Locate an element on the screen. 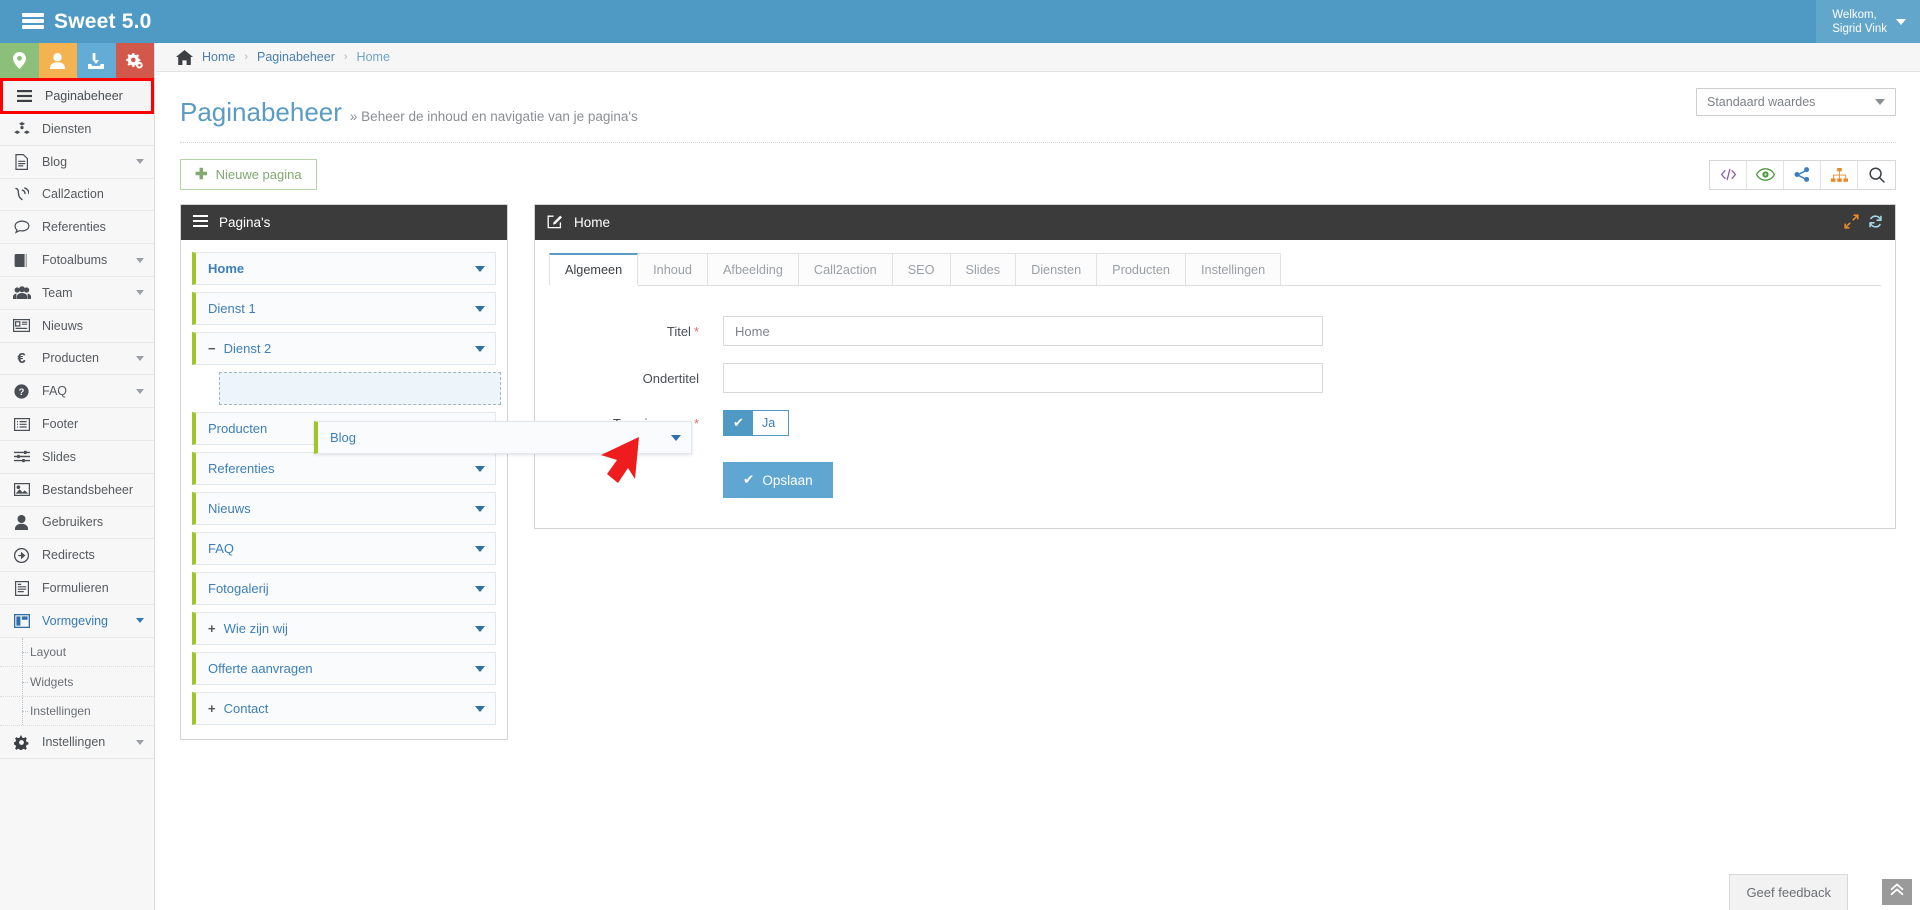 Image resolution: width=1920 pixels, height=910 pixels. new-page-button: ✚ Nieuwe pagina is located at coordinates (248, 174).